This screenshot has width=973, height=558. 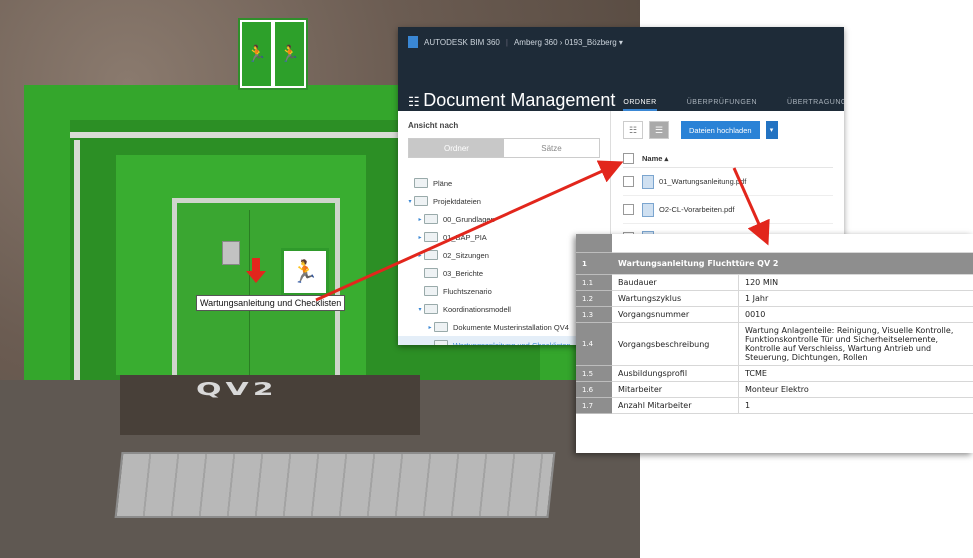 What do you see at coordinates (413, 42) in the screenshot?
I see `autodesk-logo-icon` at bounding box center [413, 42].